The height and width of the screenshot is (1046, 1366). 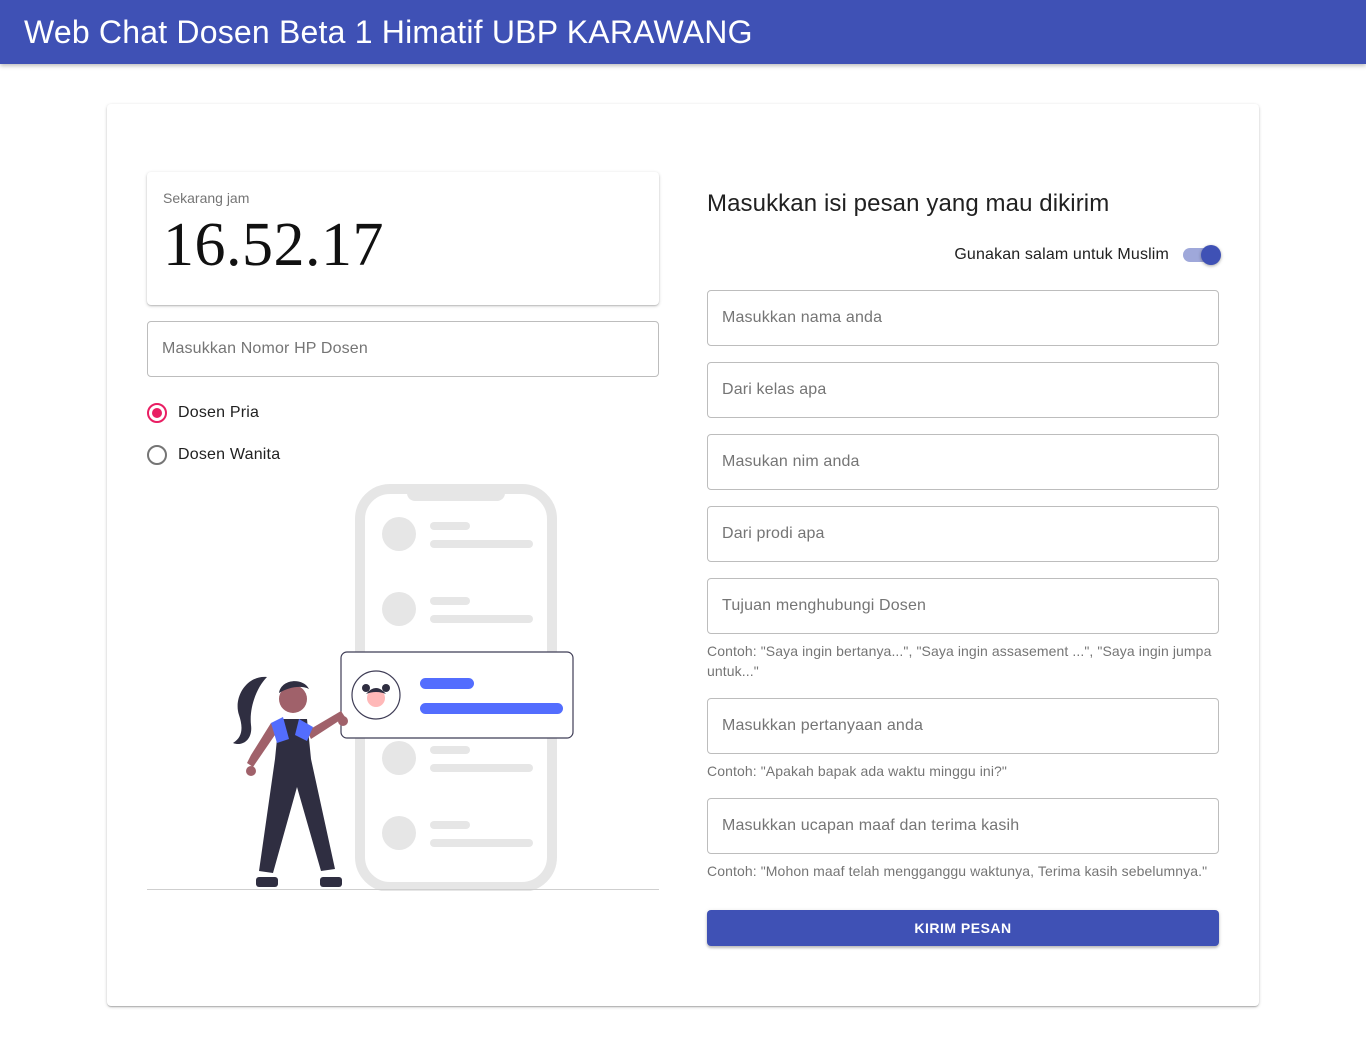 What do you see at coordinates (963, 726) in the screenshot?
I see `question-input: Masukkan pertanyaan anda` at bounding box center [963, 726].